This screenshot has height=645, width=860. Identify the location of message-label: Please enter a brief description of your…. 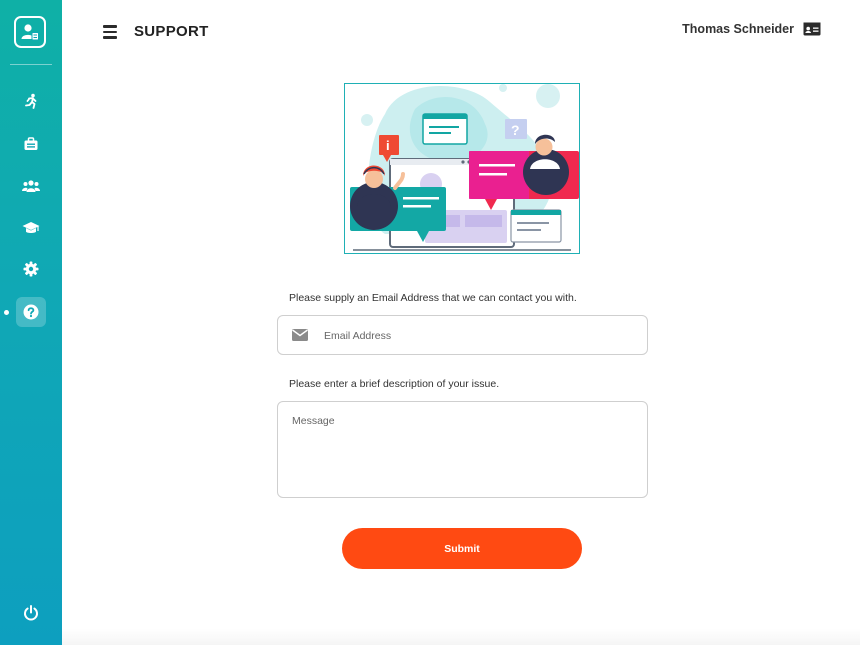
(394, 384).